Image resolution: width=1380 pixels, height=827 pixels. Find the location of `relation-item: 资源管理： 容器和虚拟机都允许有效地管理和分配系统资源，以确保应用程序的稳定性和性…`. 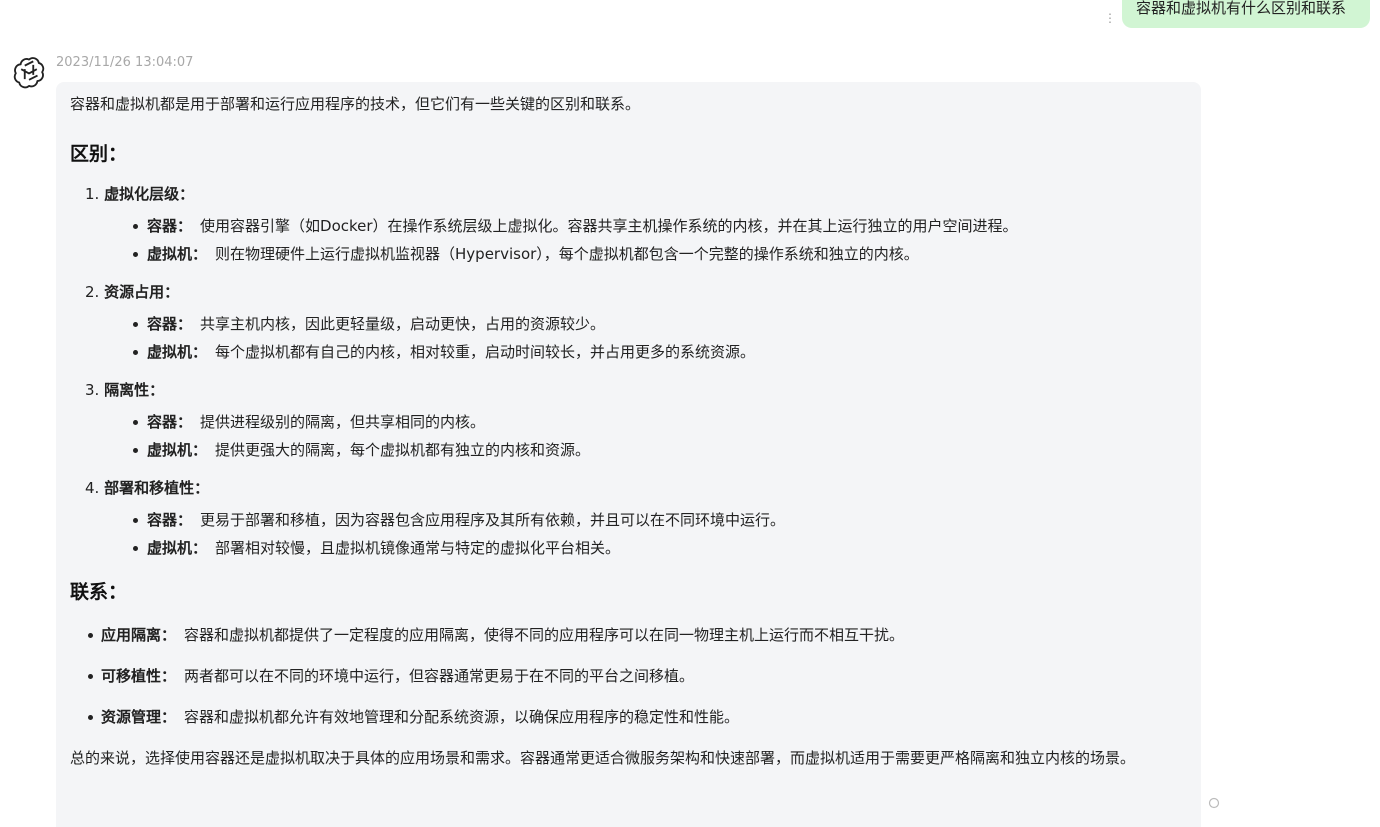

relation-item: 资源管理： 容器和虚拟机都允许有效地管理和分配系统资源，以确保应用程序的稳定性和性… is located at coordinates (628, 717).